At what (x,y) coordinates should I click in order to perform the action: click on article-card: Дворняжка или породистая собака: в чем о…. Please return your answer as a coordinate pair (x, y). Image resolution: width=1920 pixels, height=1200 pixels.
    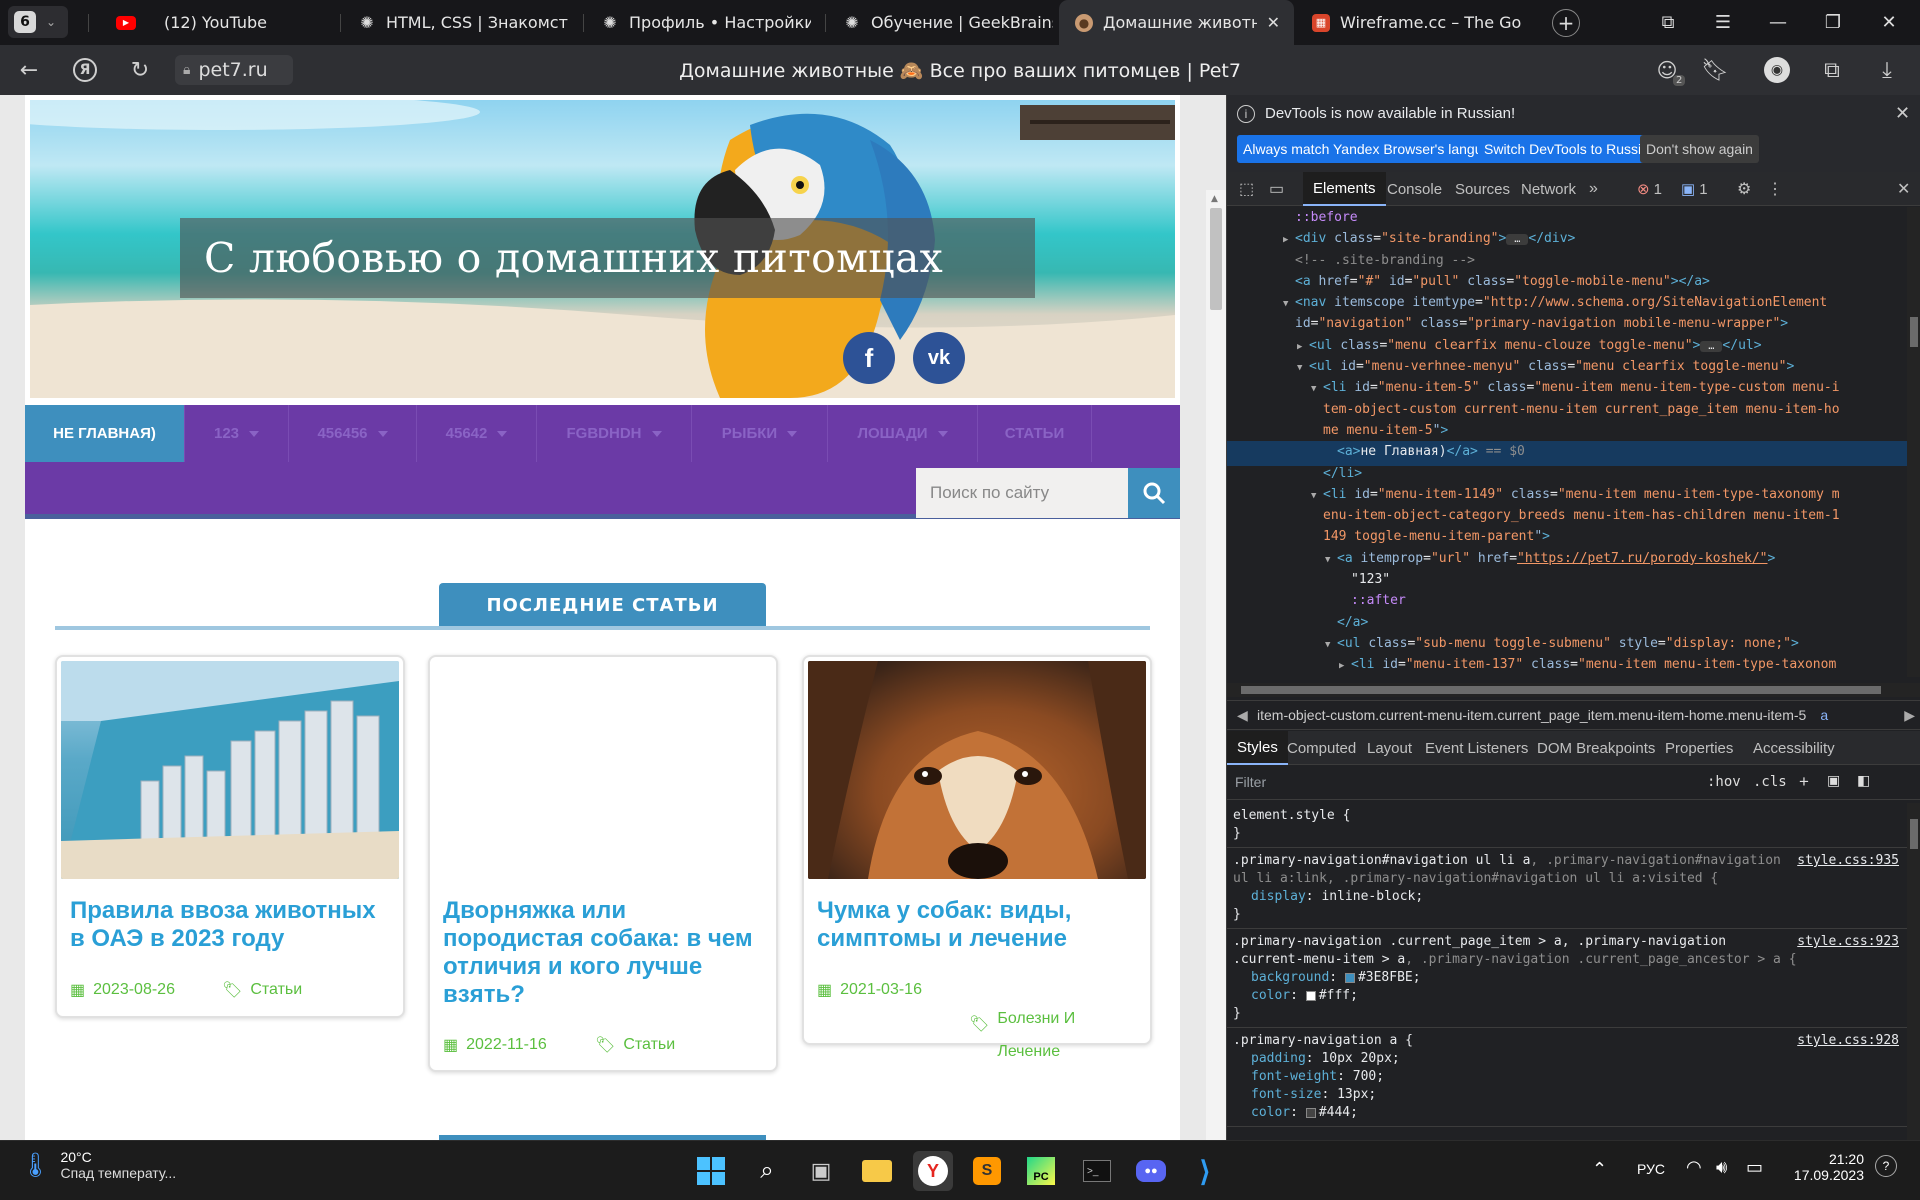
    Looking at the image, I should click on (603, 863).